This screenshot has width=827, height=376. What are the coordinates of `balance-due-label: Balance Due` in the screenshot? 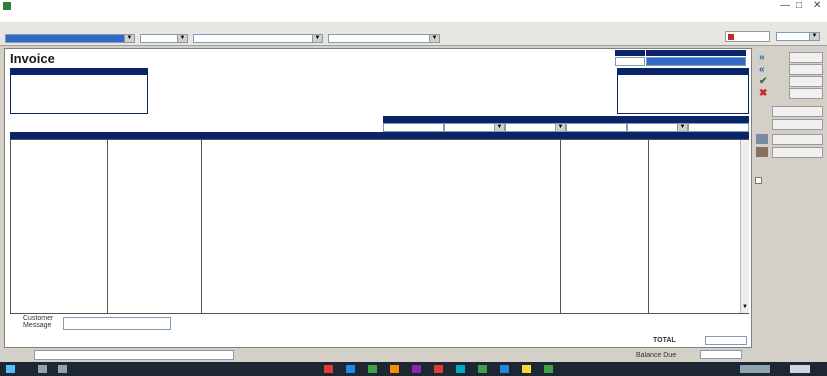 It's located at (656, 355).